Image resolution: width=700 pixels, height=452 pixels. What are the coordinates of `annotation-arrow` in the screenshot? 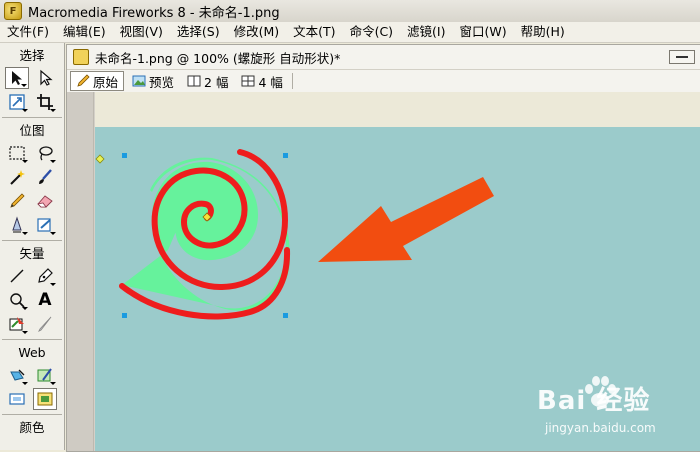 It's located at (406, 219).